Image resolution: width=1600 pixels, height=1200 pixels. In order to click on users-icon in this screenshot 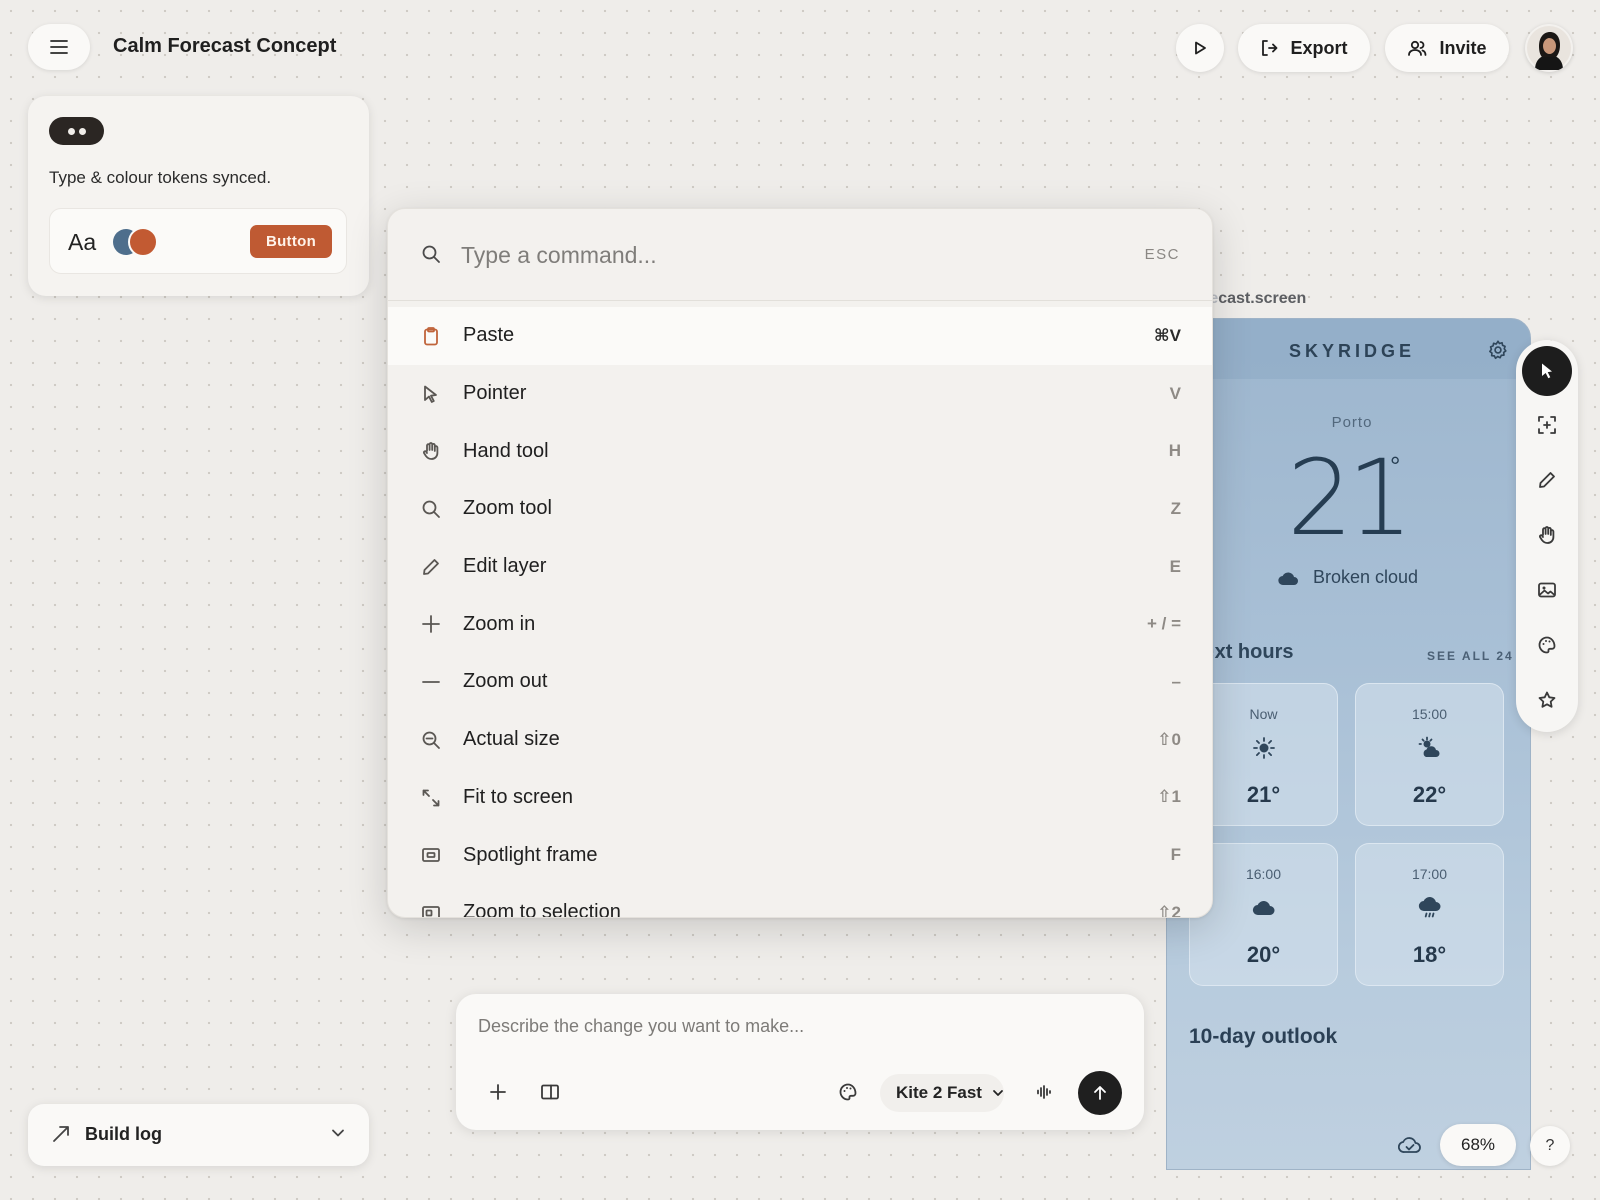, I will do `click(1417, 48)`.